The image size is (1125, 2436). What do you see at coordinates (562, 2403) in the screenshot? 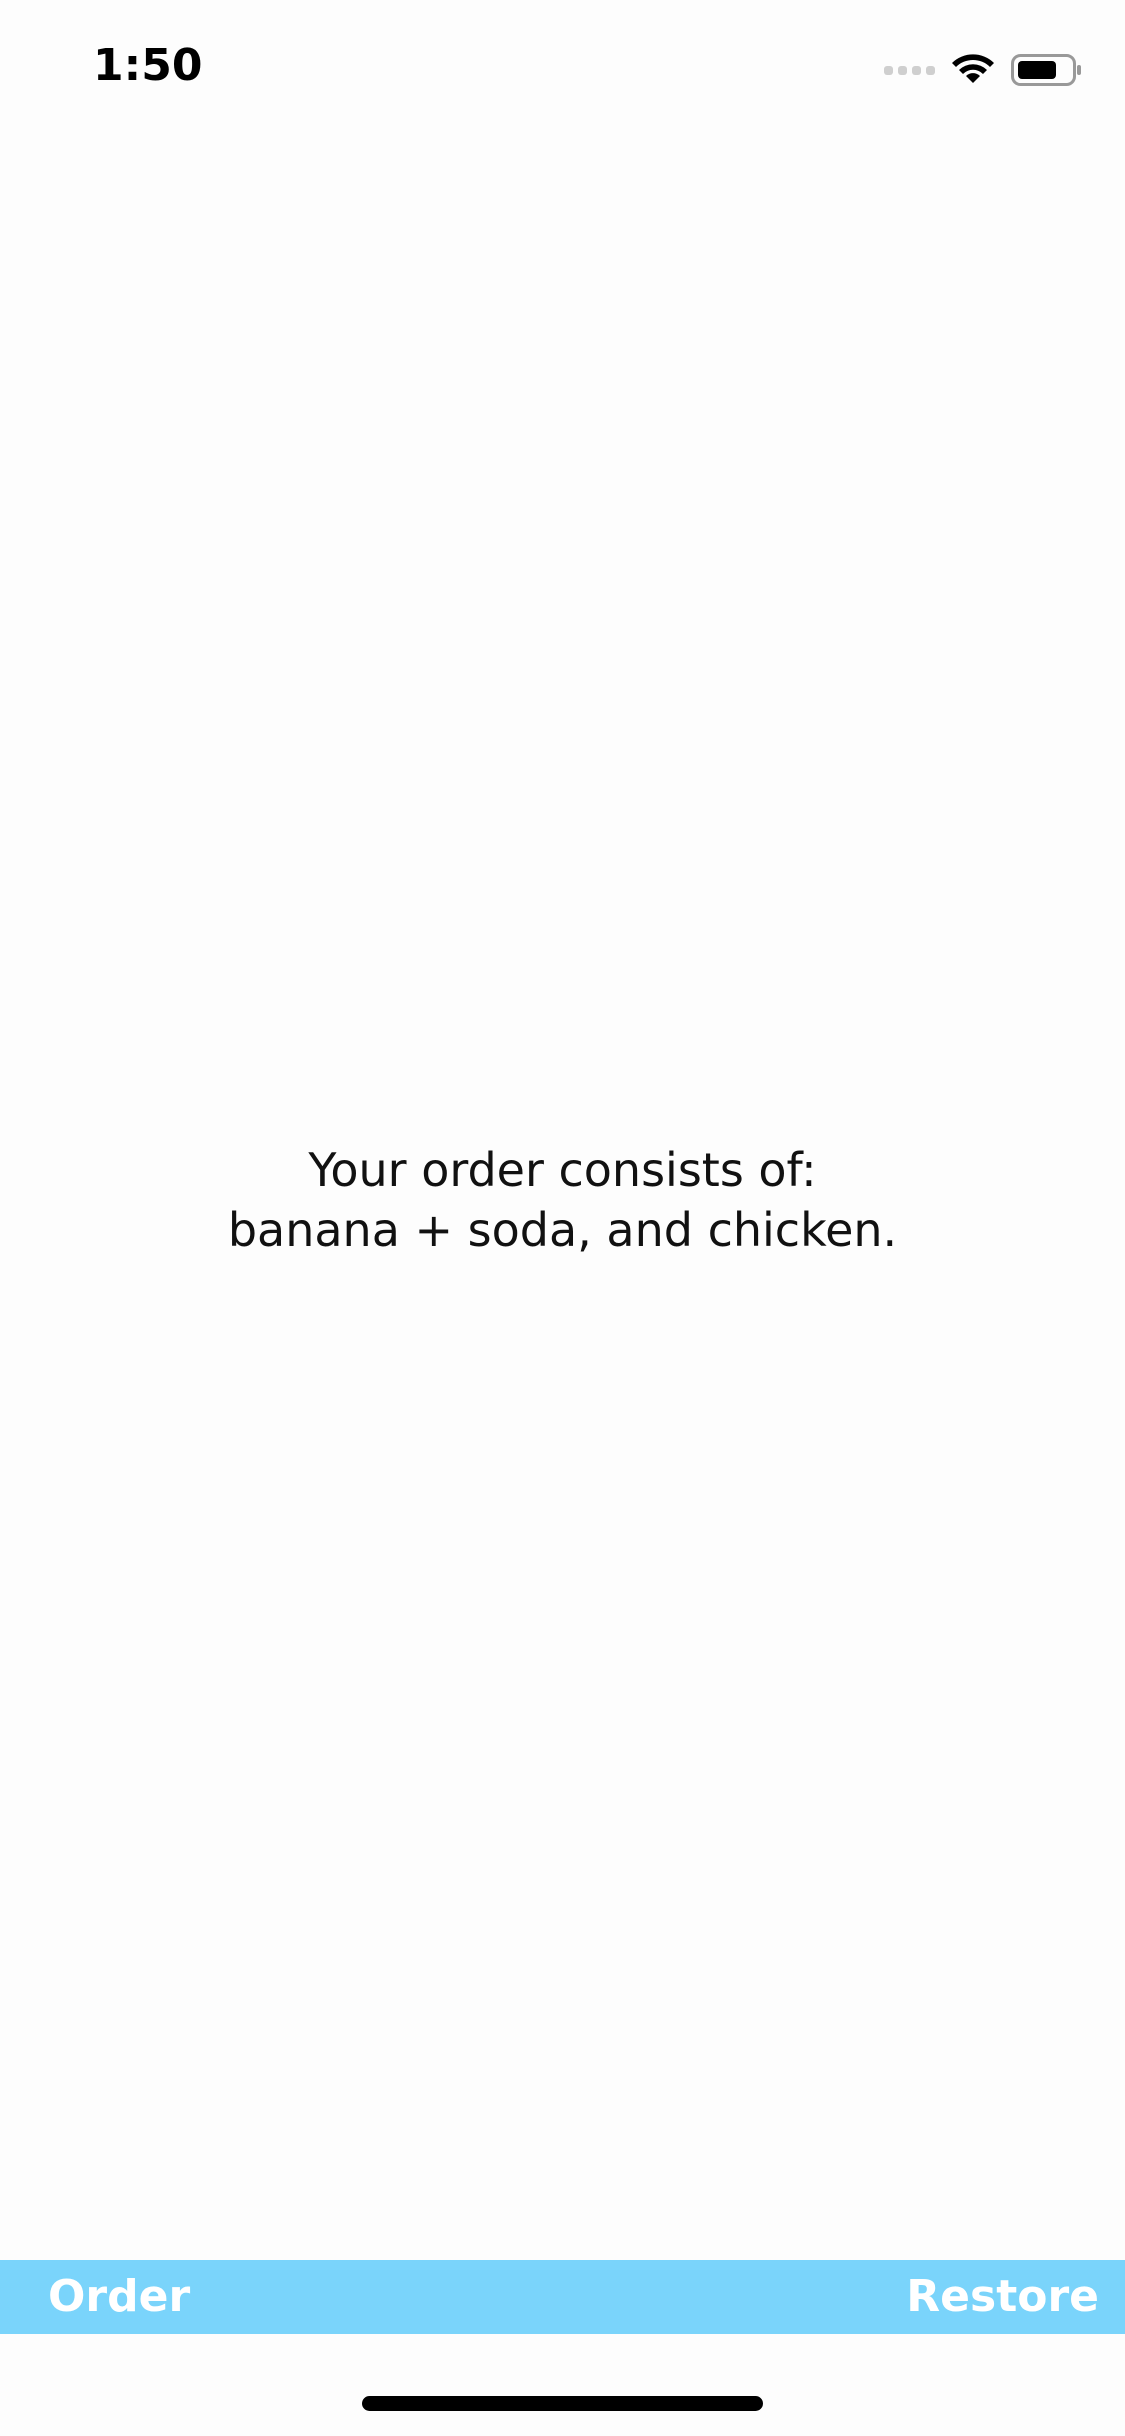
I see `home-indicator` at bounding box center [562, 2403].